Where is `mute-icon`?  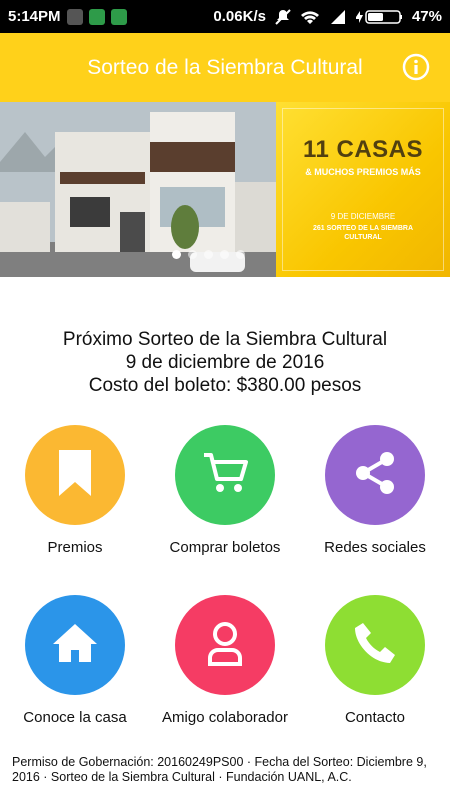 mute-icon is located at coordinates (283, 17).